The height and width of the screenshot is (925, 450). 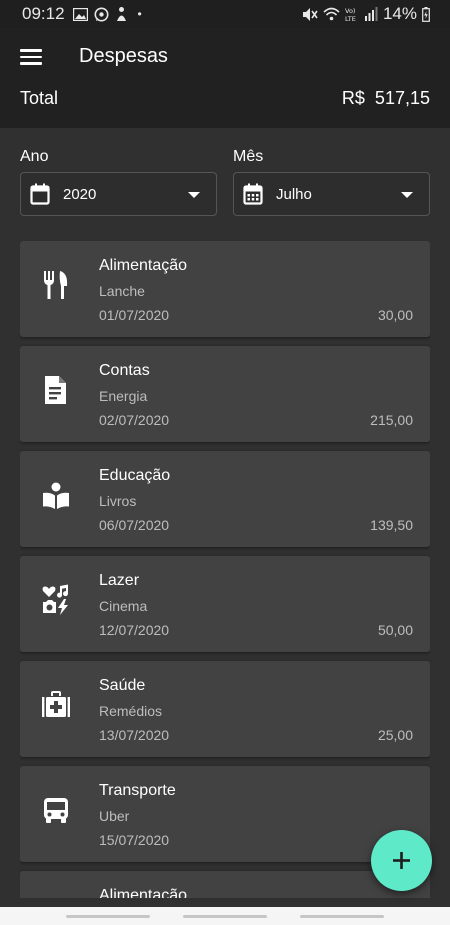 I want to click on expense-date: 15/07/2020, so click(x=134, y=840).